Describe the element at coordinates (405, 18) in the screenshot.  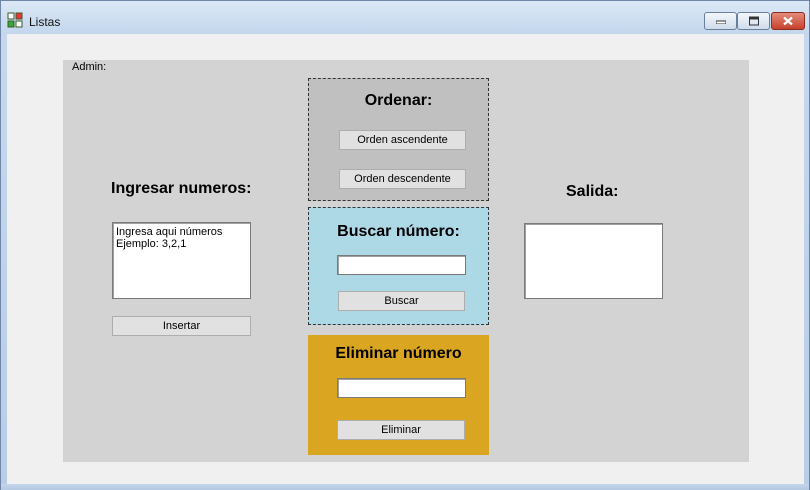
I see `title-bar: Listas` at that location.